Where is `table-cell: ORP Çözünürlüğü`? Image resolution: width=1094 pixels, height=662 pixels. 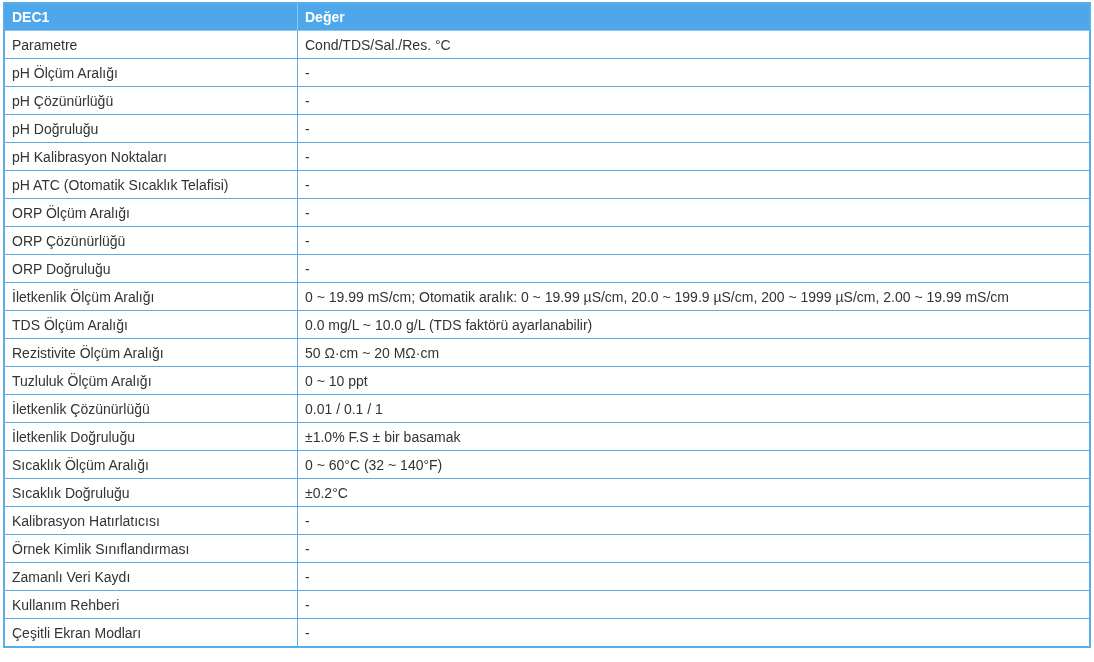
table-cell: ORP Çözünürlüğü is located at coordinates (151, 240).